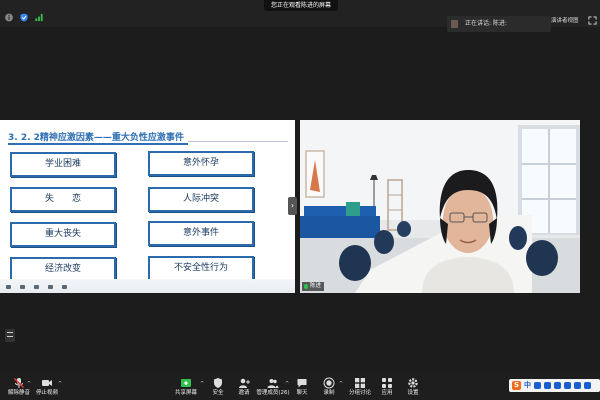  I want to click on ime-skin-icon, so click(567, 385).